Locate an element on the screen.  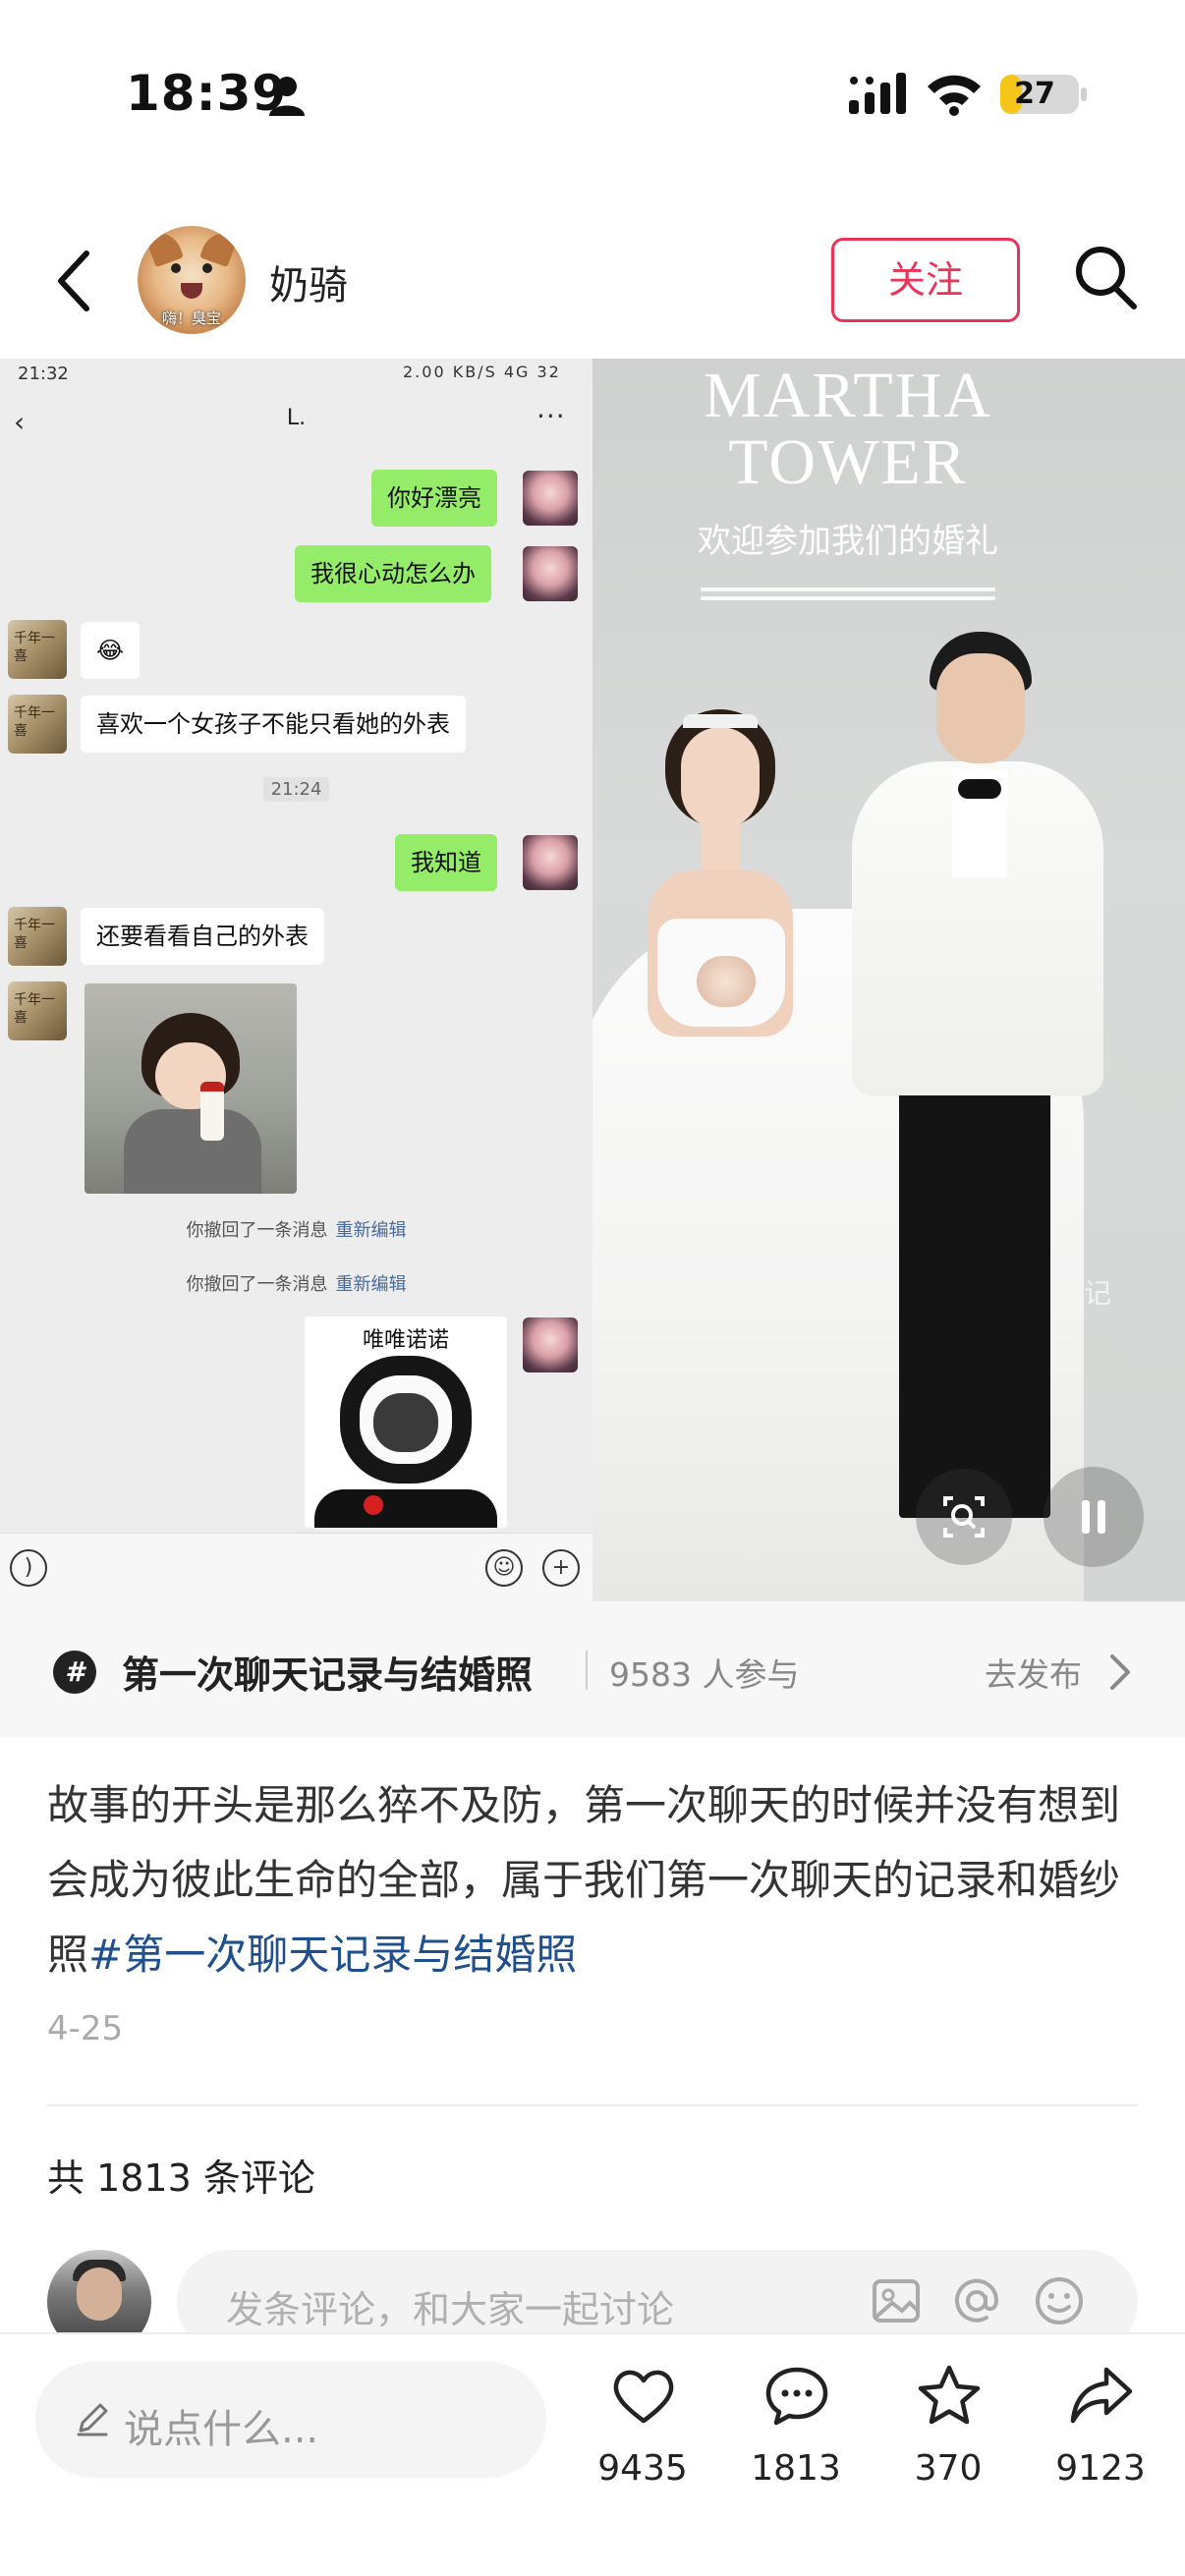
chevron-right-icon is located at coordinates (1120, 1672).